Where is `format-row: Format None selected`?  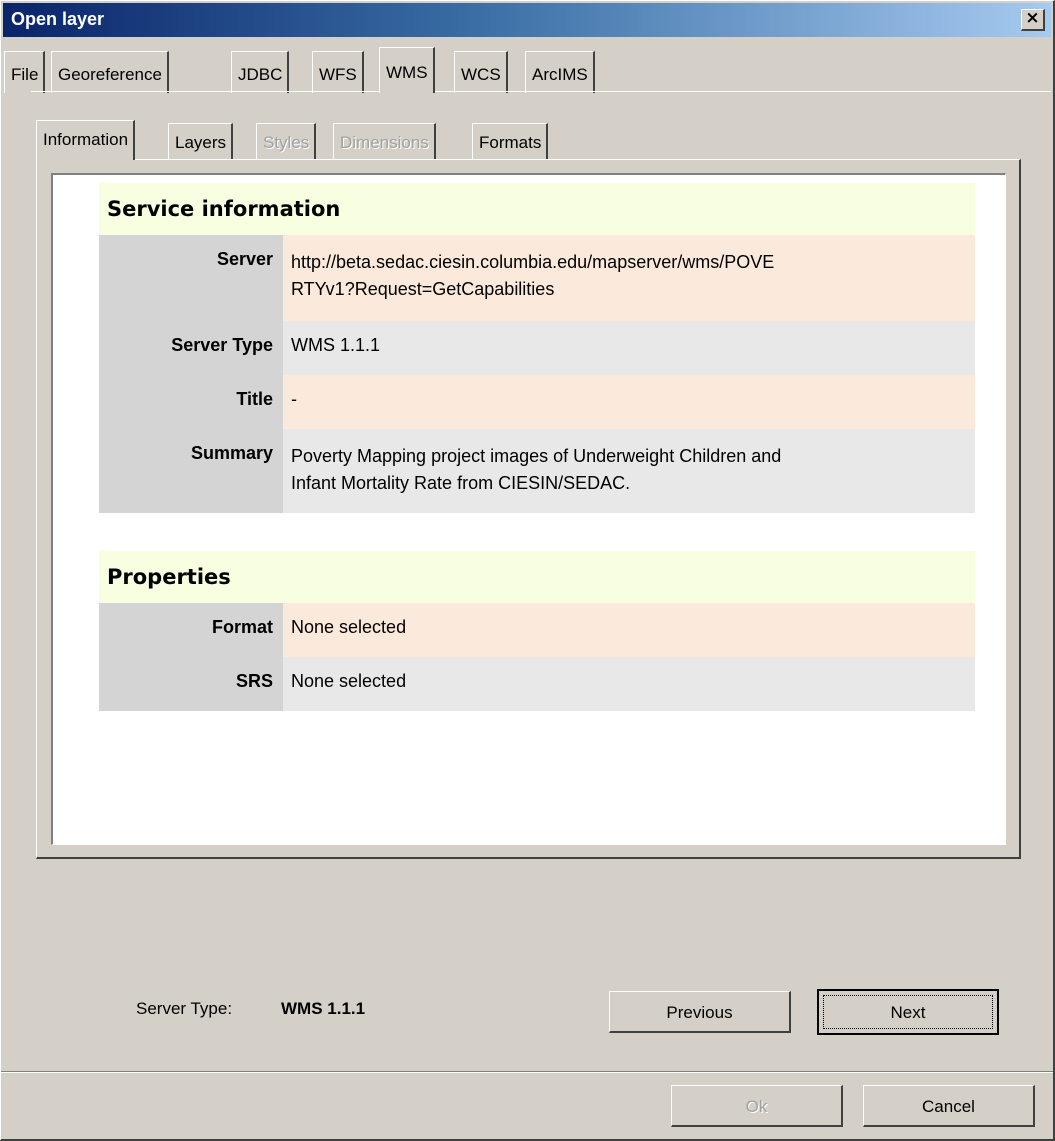 format-row: Format None selected is located at coordinates (537, 630).